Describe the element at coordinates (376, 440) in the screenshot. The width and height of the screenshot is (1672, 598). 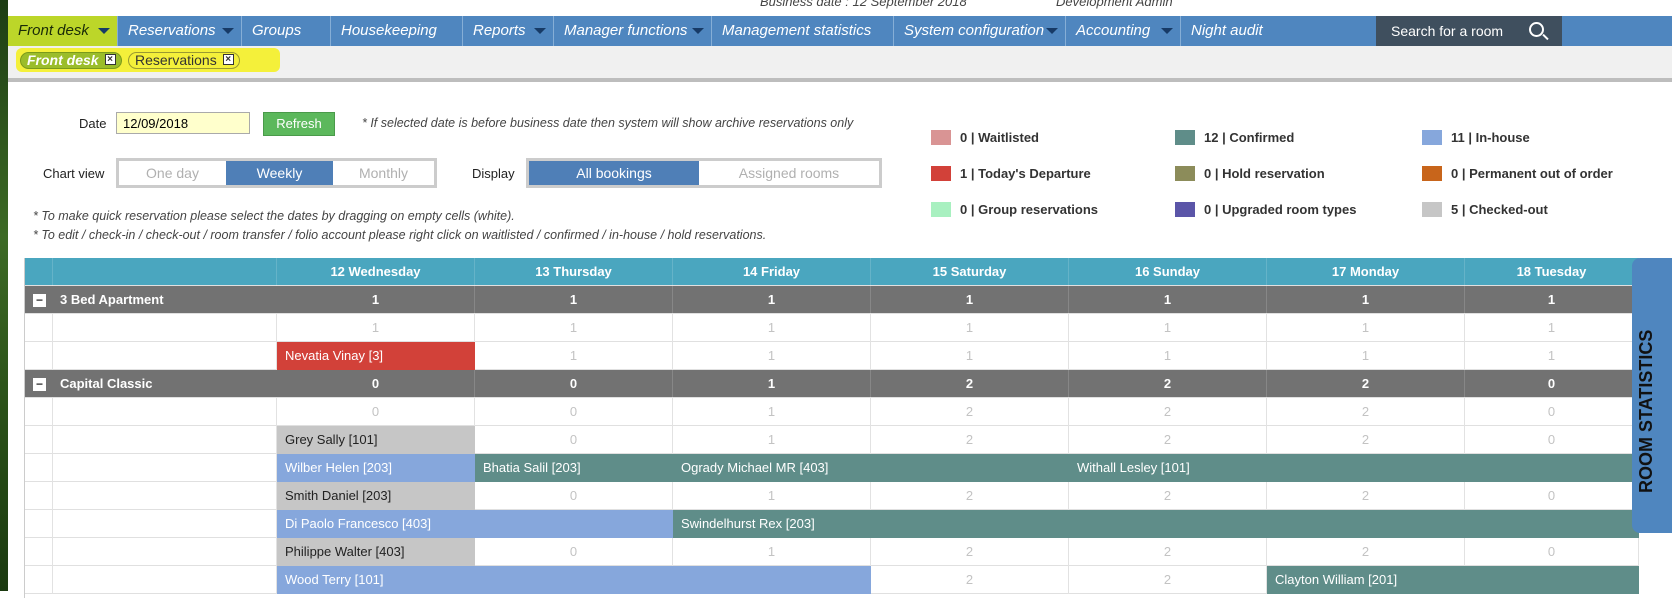
I see `booking-bar: Grey Sally [101]` at that location.